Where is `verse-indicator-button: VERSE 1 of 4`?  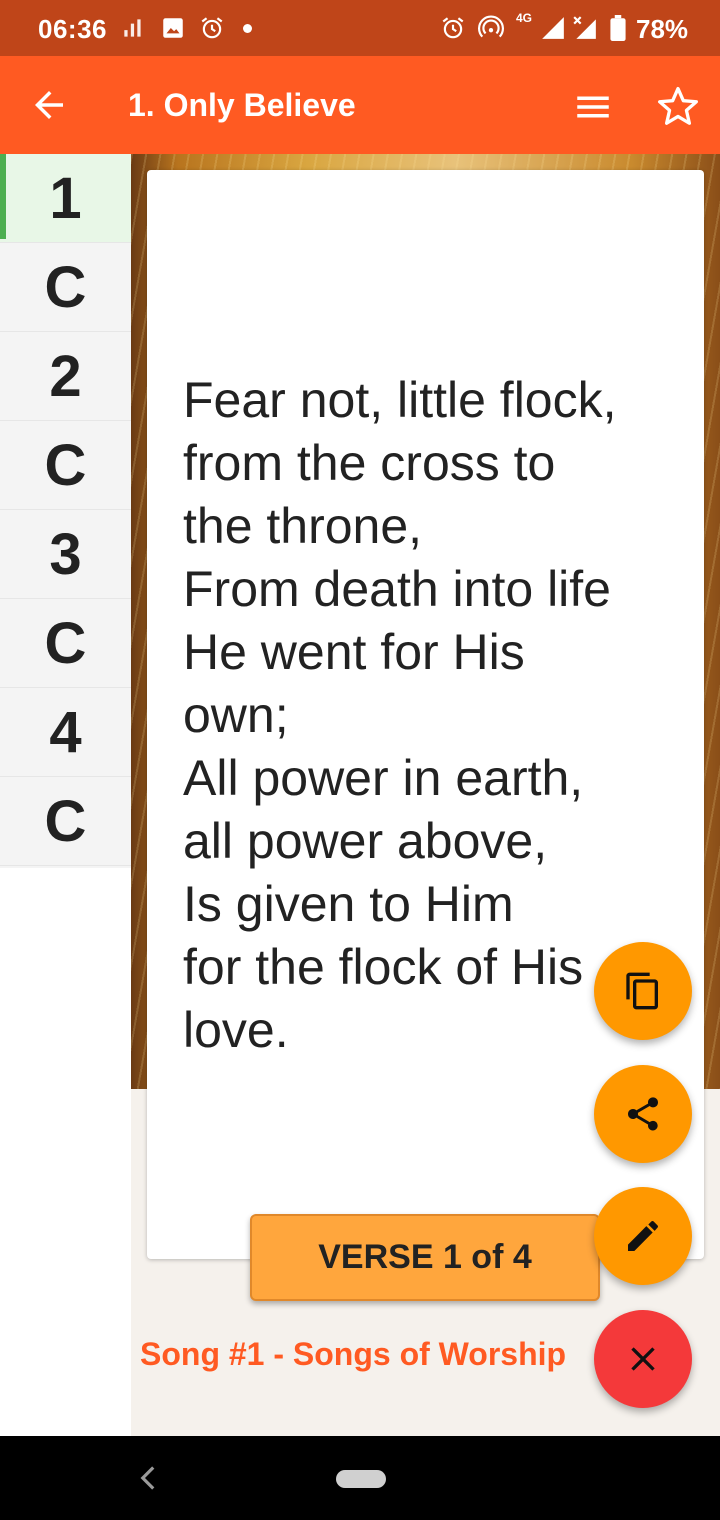
verse-indicator-button: VERSE 1 of 4 is located at coordinates (425, 1257).